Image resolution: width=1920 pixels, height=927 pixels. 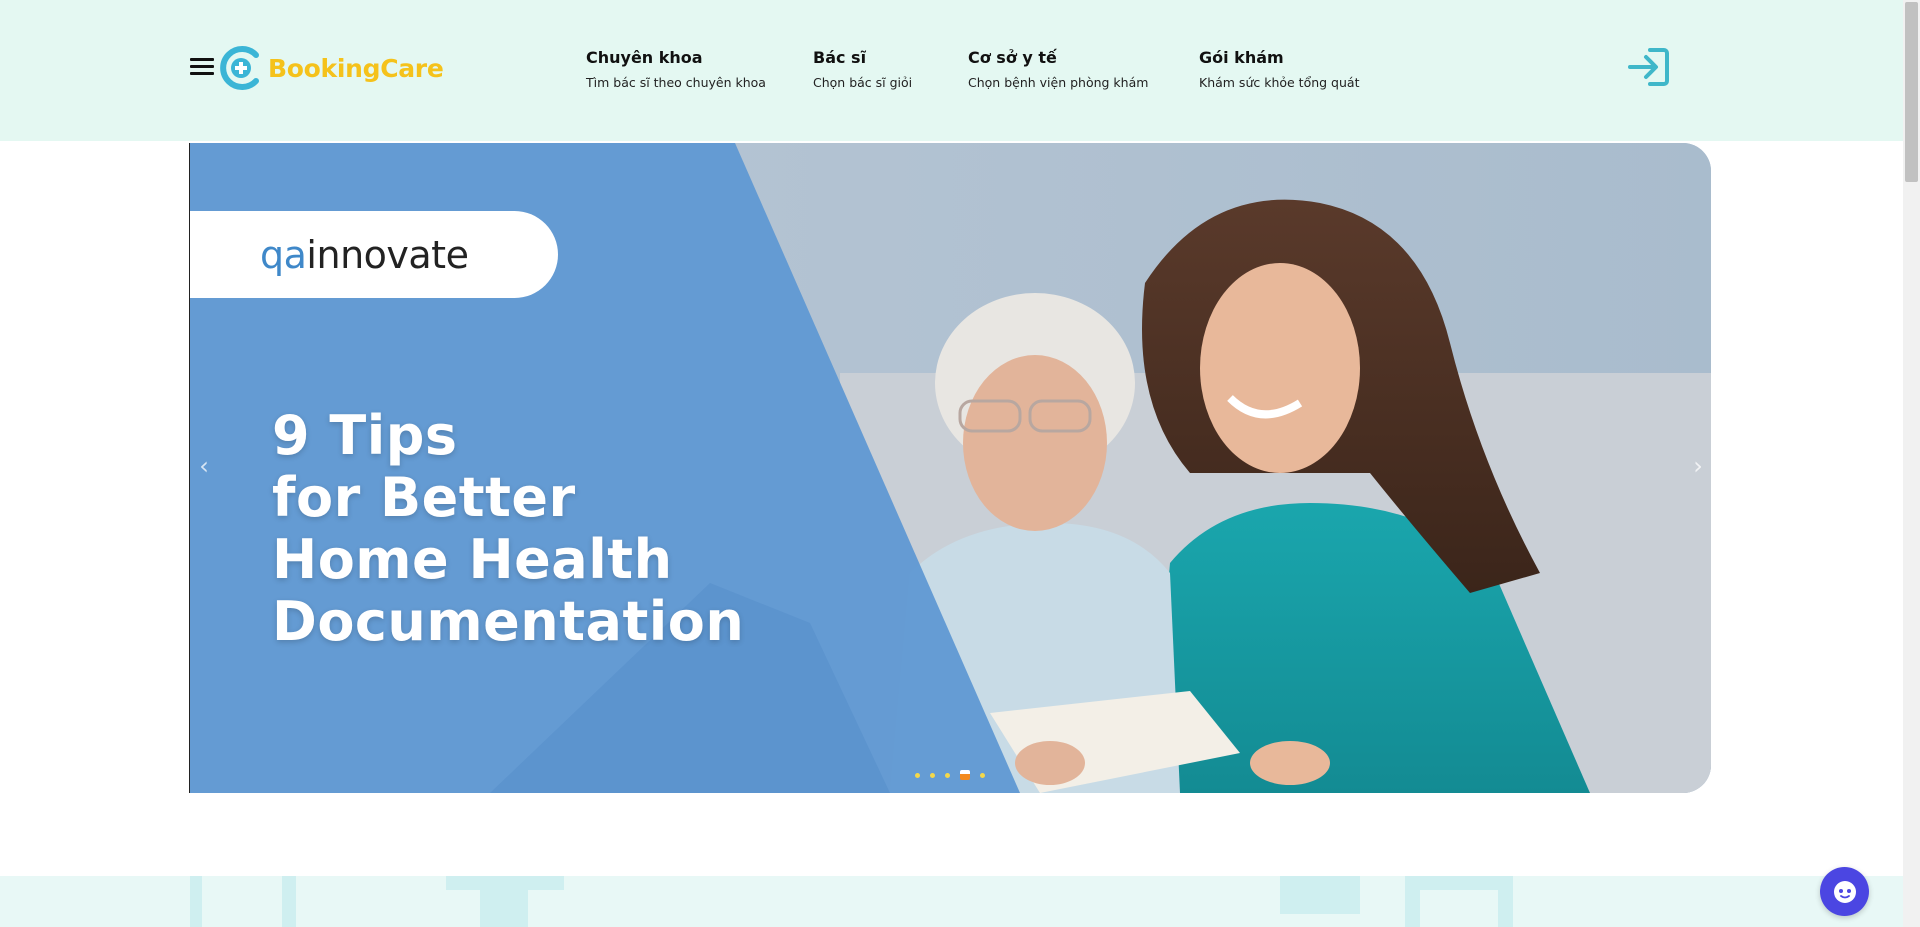 I want to click on headline-line: for Better, so click(x=424, y=497).